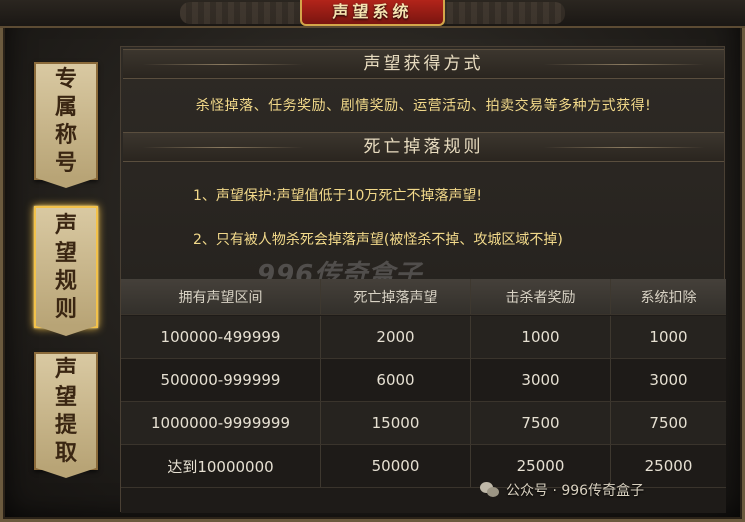 This screenshot has width=745, height=522. I want to click on table-cell: 100000-499999, so click(221, 337).